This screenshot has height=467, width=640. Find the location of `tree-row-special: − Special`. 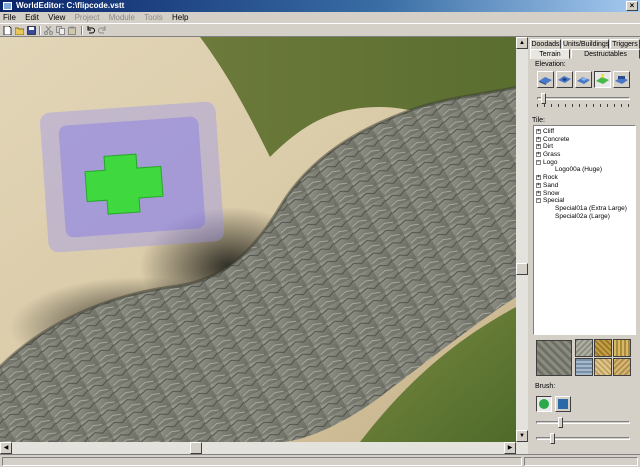

tree-row-special: − Special is located at coordinates (584, 201).